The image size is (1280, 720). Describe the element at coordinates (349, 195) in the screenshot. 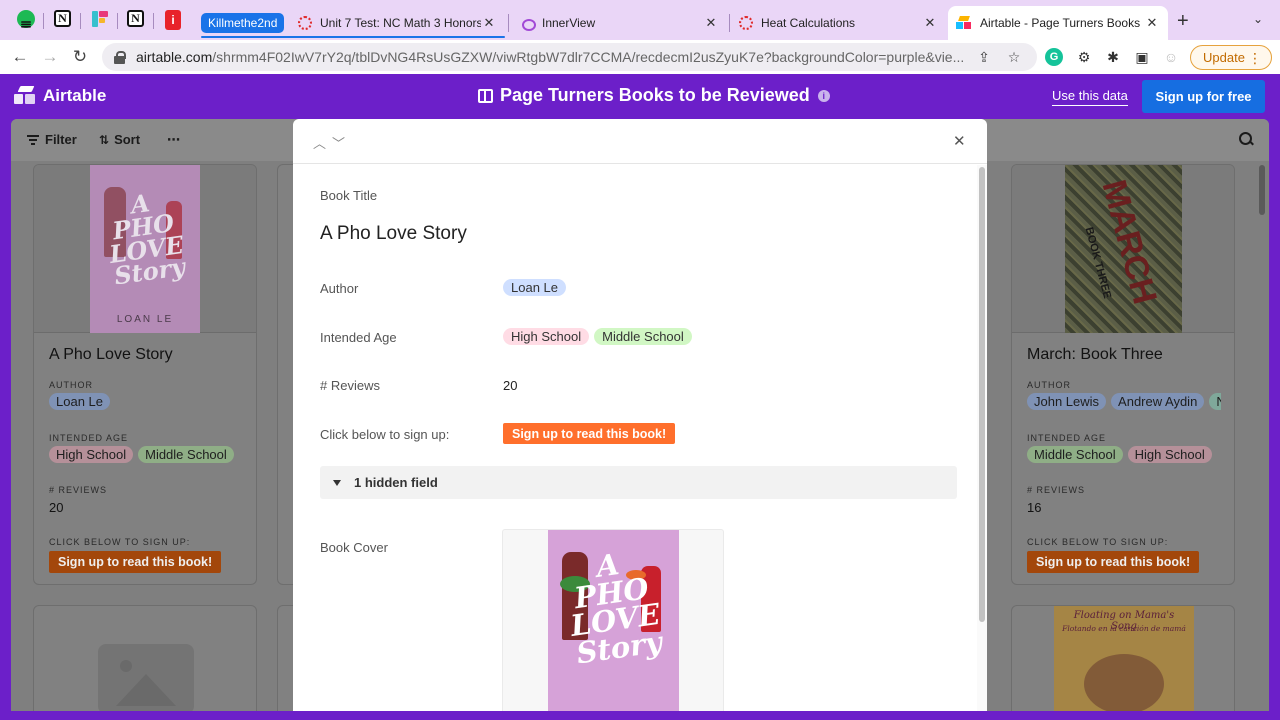

I see `book-title-label: Book Title` at that location.